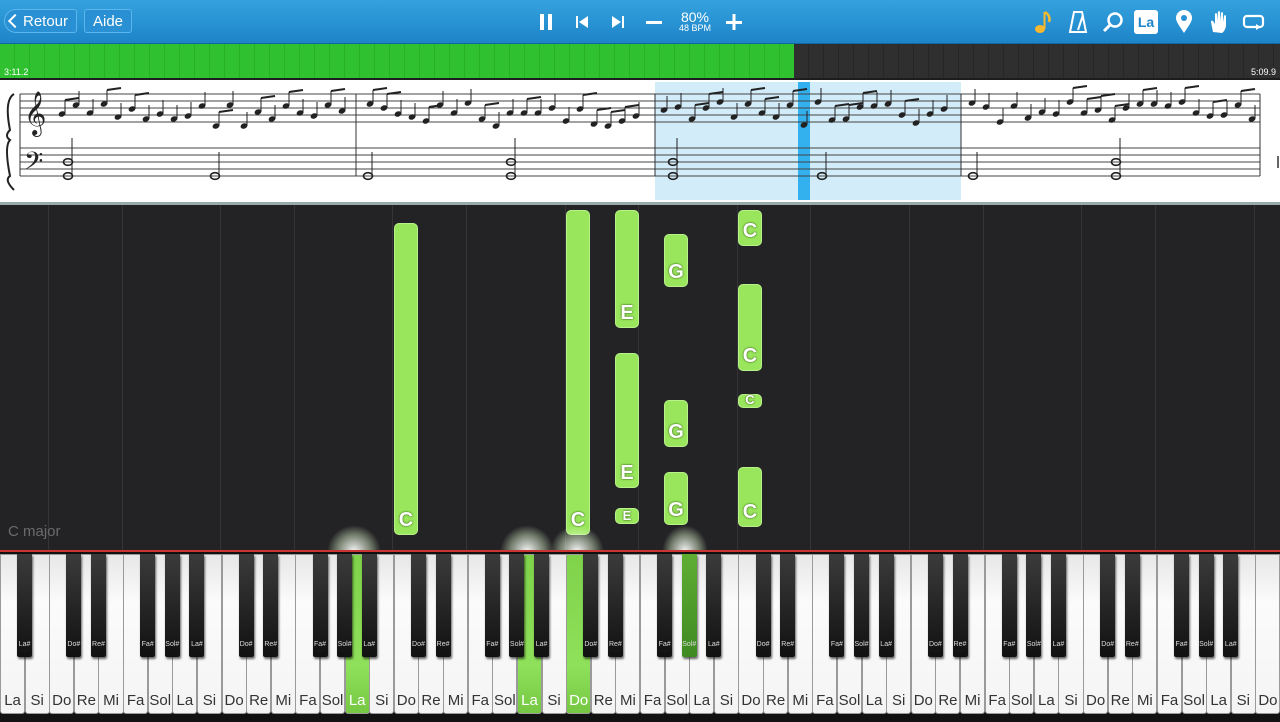 The width and height of the screenshot is (1280, 722). What do you see at coordinates (734, 22) in the screenshot?
I see `faster-button` at bounding box center [734, 22].